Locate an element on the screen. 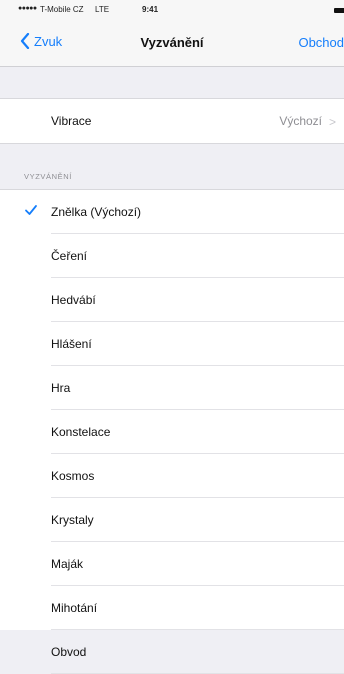  ringtone-label: Hedvábí is located at coordinates (73, 300).